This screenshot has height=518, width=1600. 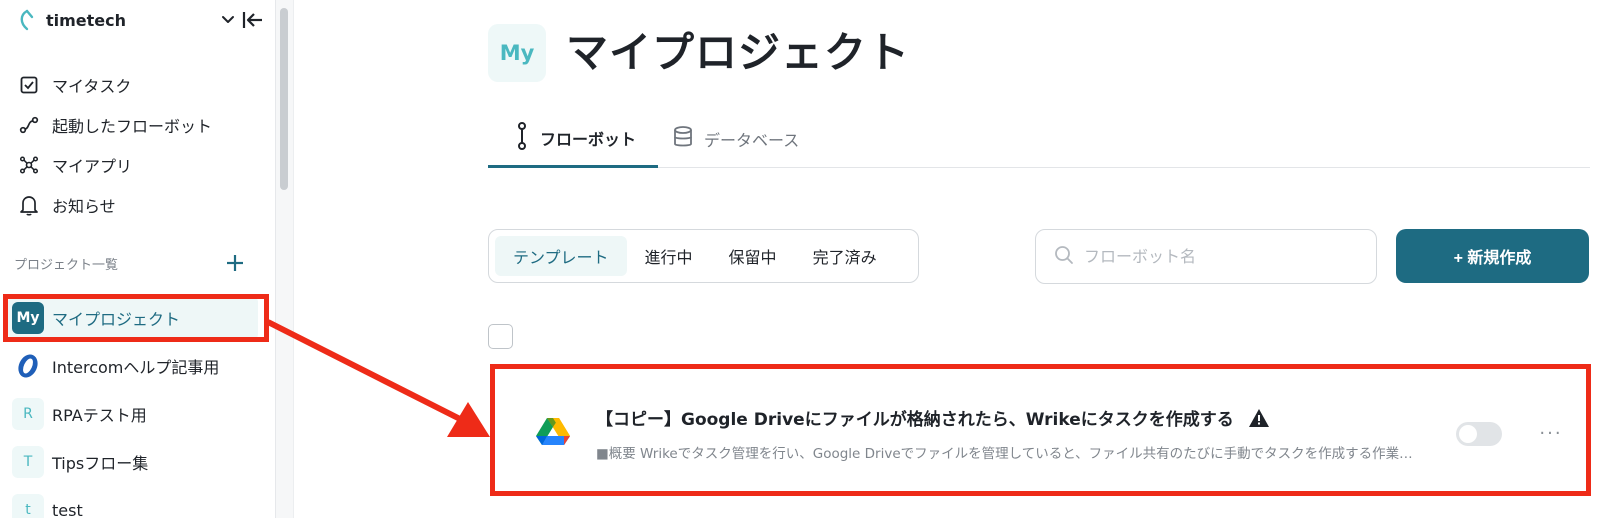 What do you see at coordinates (253, 20) in the screenshot?
I see `collapse-sidebar-icon` at bounding box center [253, 20].